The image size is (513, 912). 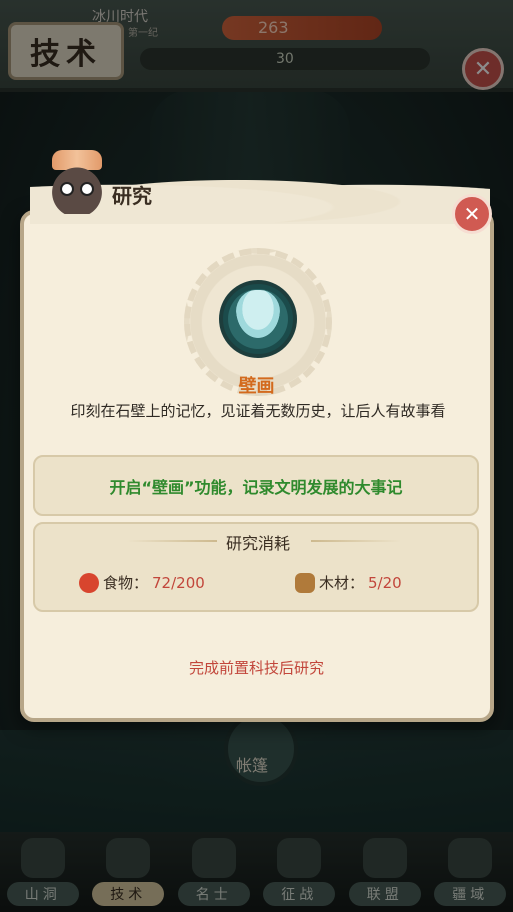 I want to click on tech-effect-box: 开启“壁画”功能，记录文明发展的大事记, so click(x=256, y=485).